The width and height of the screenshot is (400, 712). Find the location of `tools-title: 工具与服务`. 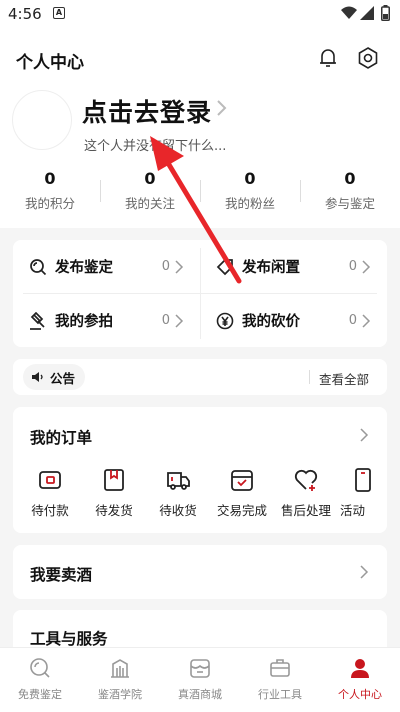

tools-title: 工具与服务 is located at coordinates (69, 639).